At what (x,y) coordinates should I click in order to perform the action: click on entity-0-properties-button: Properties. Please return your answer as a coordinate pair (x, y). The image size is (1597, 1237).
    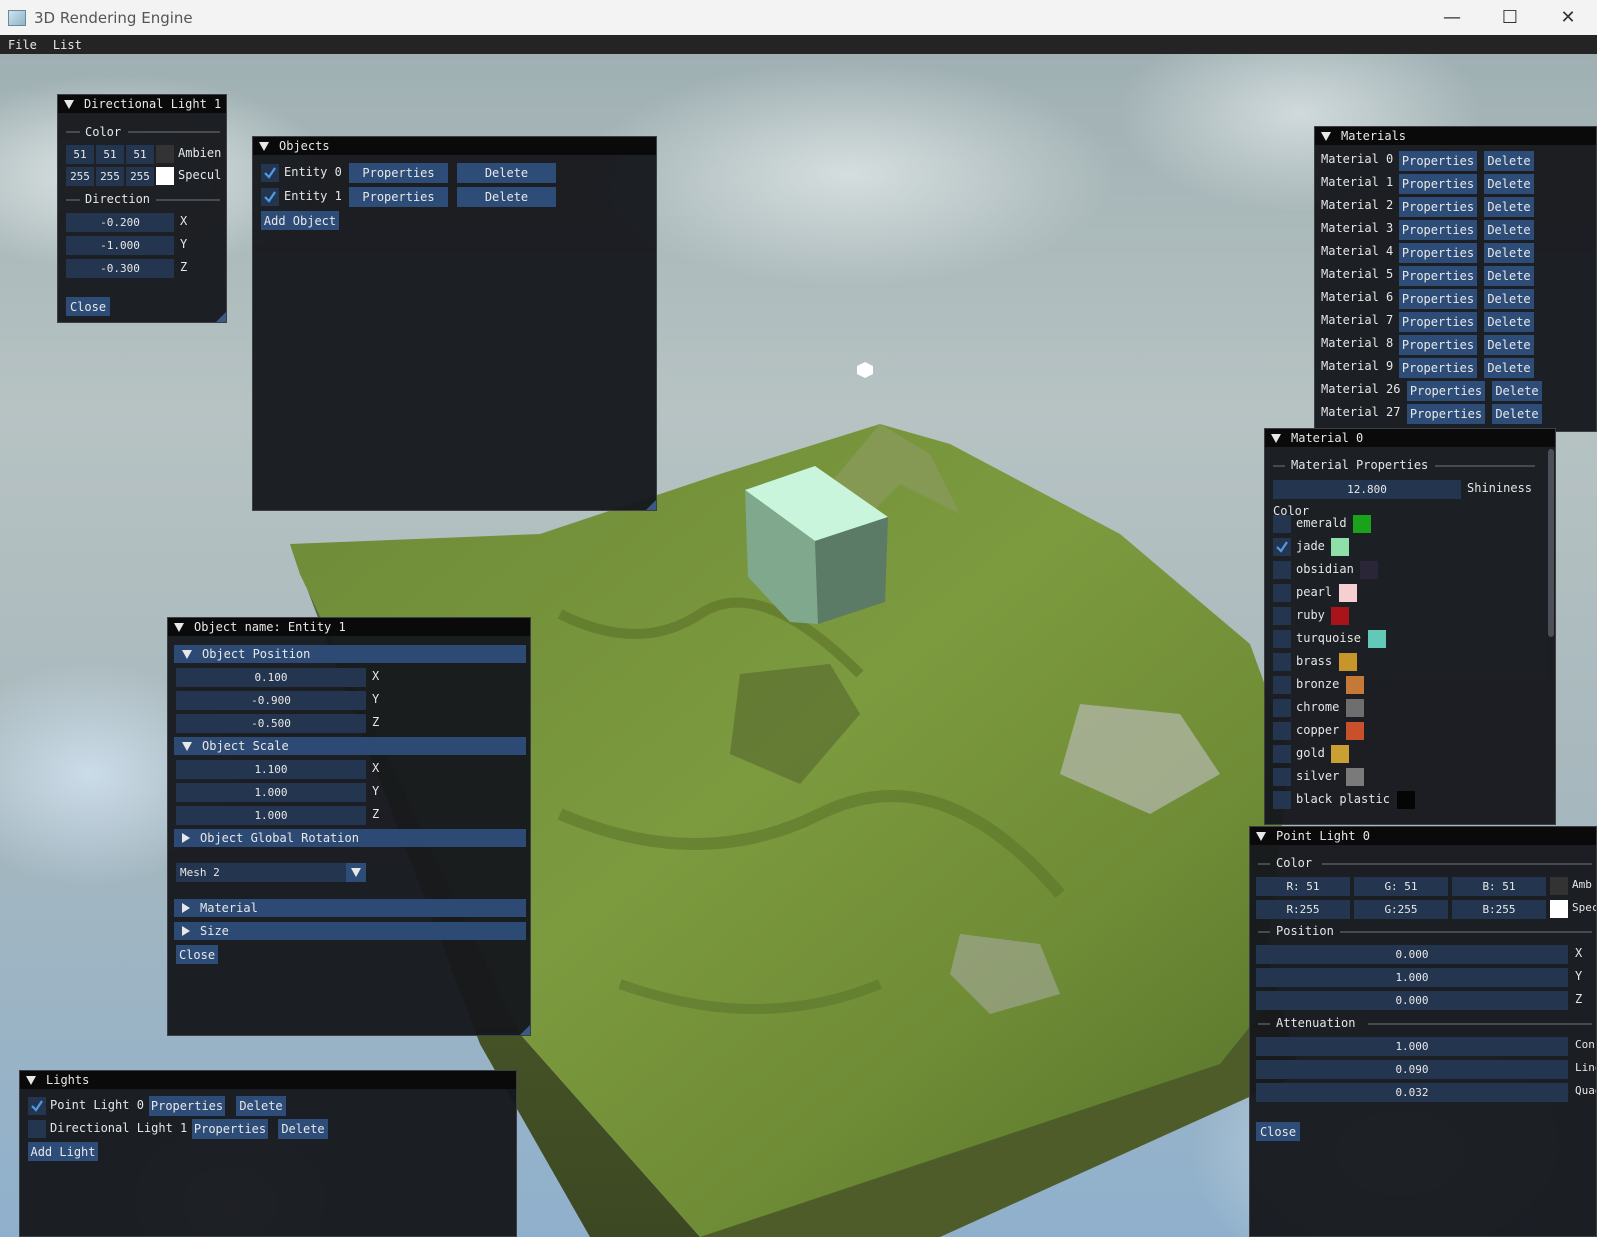
    Looking at the image, I should click on (398, 173).